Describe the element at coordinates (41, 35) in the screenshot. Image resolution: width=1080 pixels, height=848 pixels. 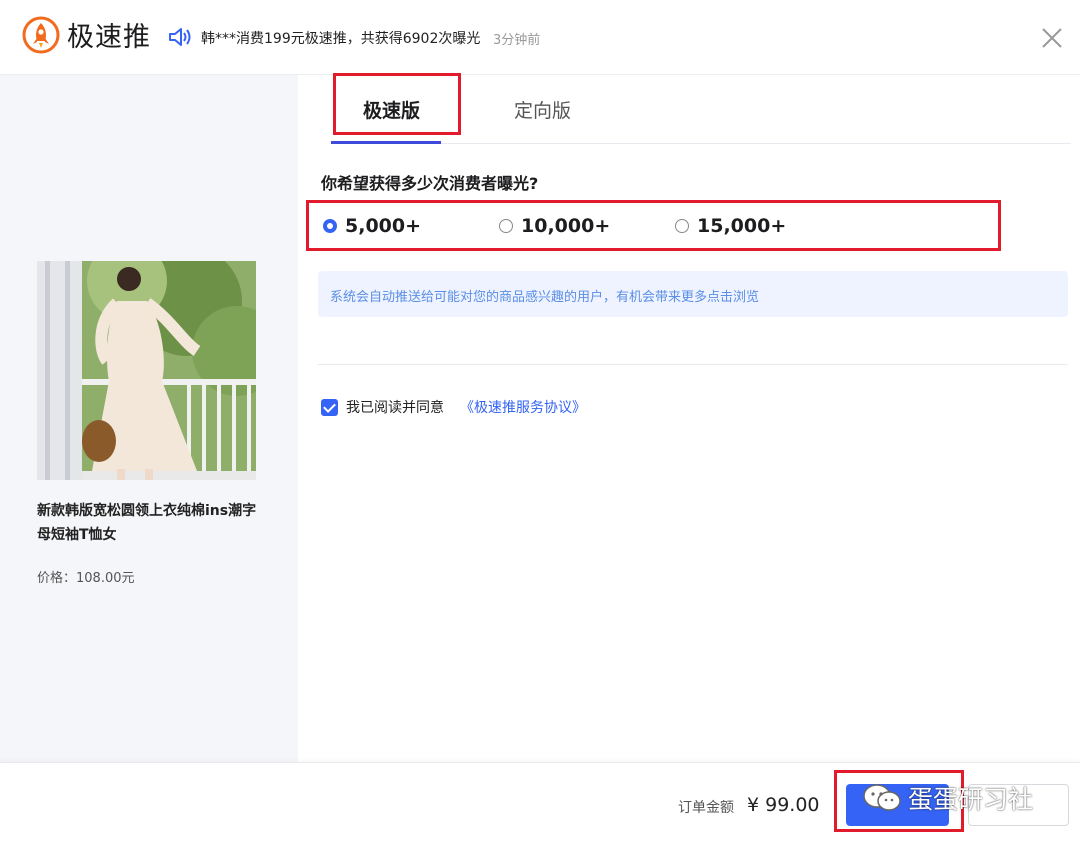
I see `rocket-logo-icon` at that location.